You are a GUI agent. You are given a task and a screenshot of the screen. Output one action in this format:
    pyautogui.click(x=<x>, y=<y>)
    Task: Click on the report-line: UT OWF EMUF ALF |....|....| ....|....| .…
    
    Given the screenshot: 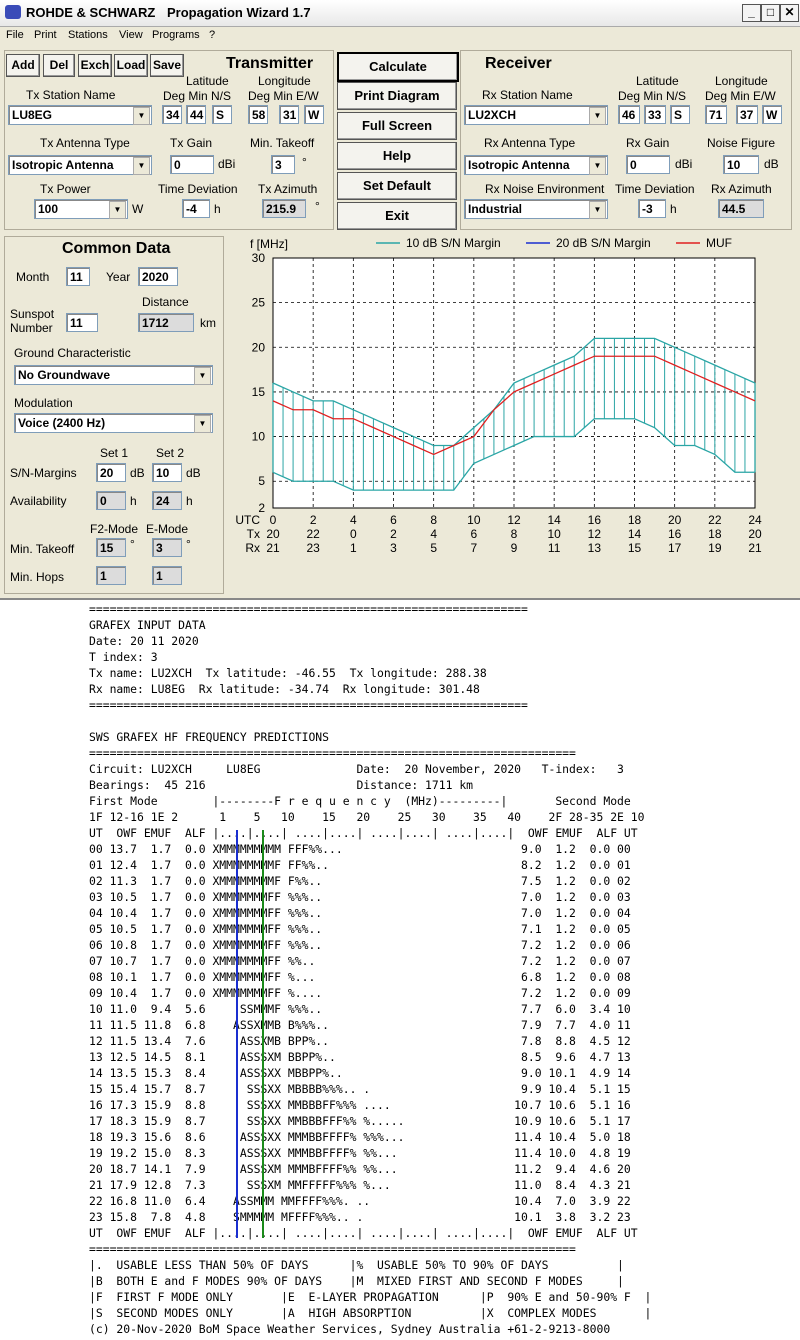 What is the action you would take?
    pyautogui.click(x=363, y=1233)
    